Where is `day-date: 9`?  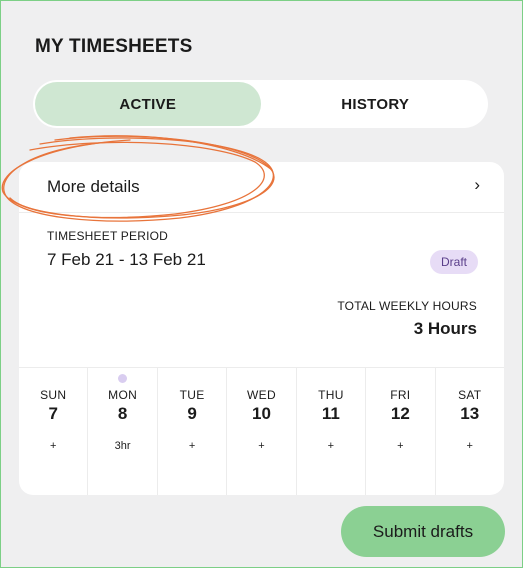
day-date: 9 is located at coordinates (192, 413).